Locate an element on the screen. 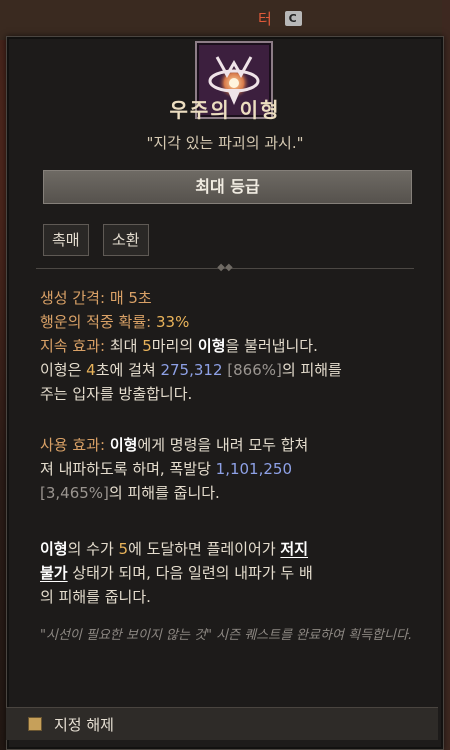  duration-seconds: 4 is located at coordinates (91, 370).